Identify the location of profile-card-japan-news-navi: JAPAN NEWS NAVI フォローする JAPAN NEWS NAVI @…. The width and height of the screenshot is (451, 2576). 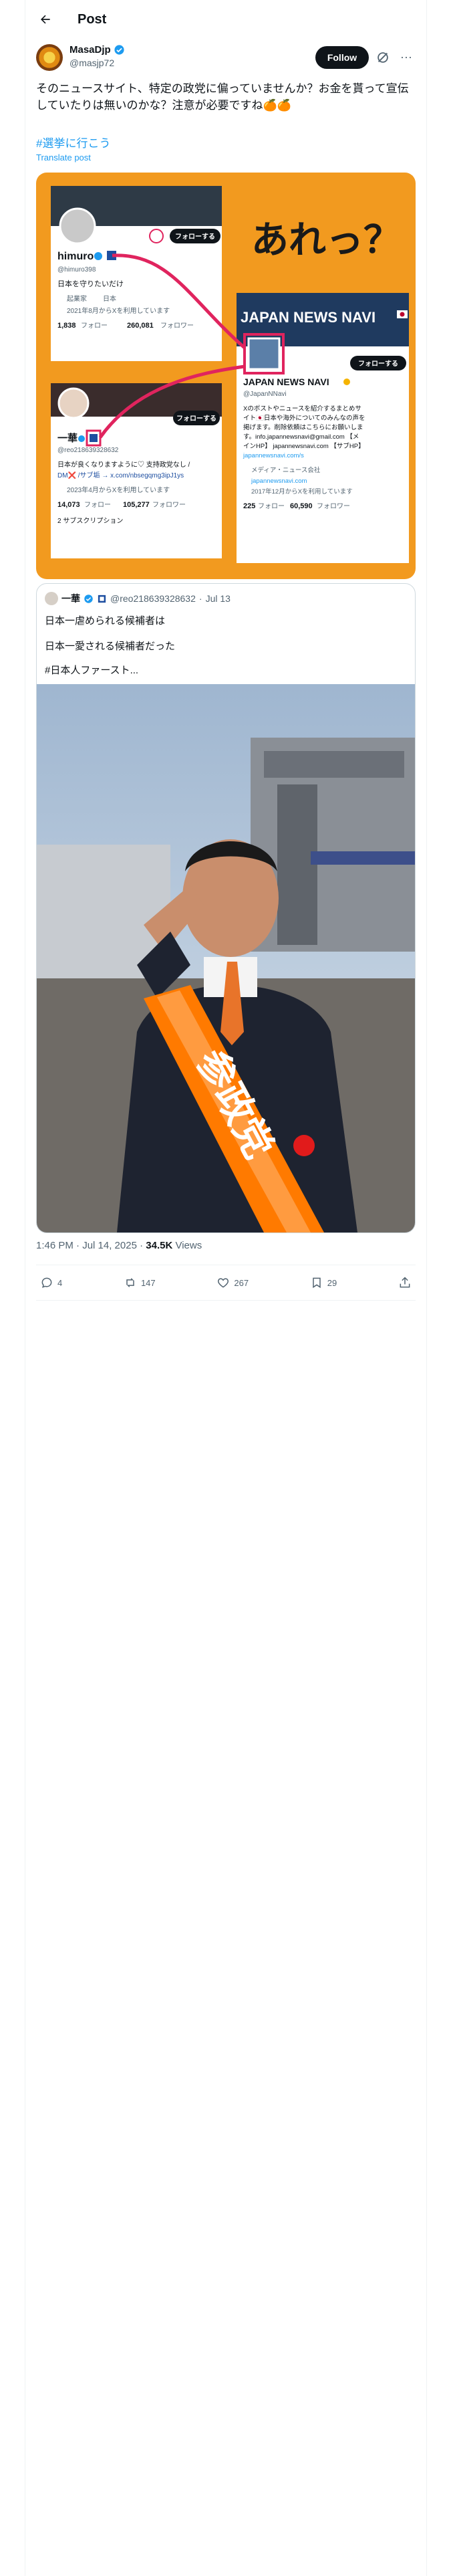
(323, 428).